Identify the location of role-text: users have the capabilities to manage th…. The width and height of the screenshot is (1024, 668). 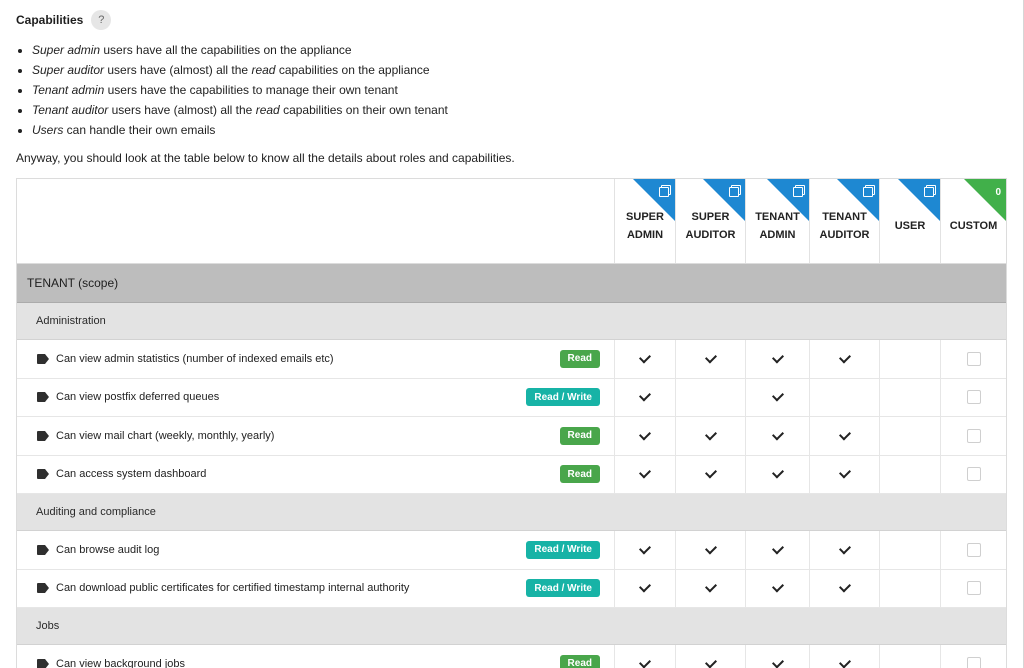
(251, 90).